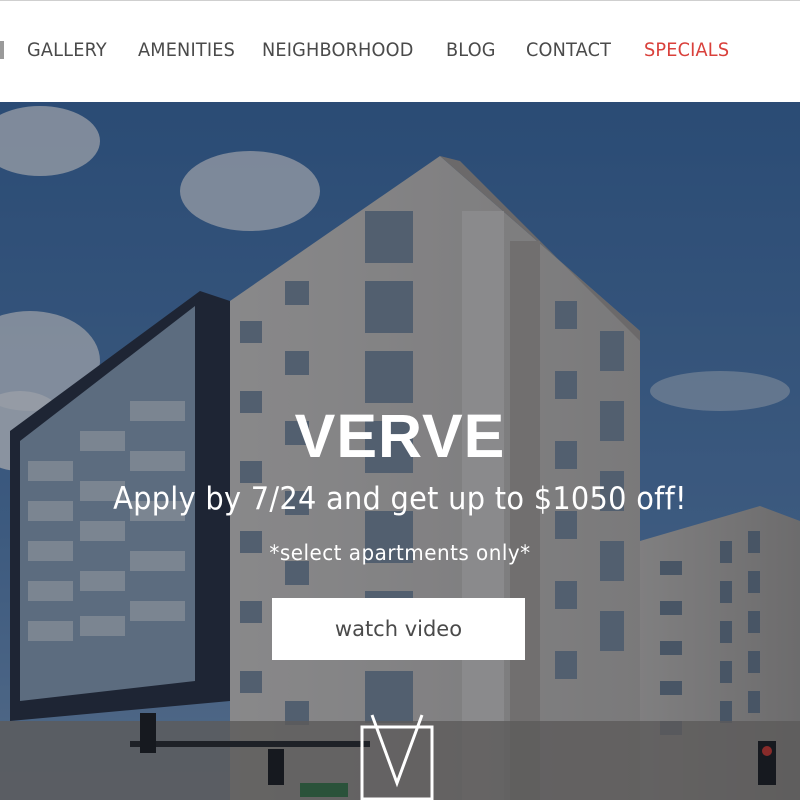 This screenshot has width=800, height=800. I want to click on nav-amenities-link: AMENITIES, so click(186, 50).